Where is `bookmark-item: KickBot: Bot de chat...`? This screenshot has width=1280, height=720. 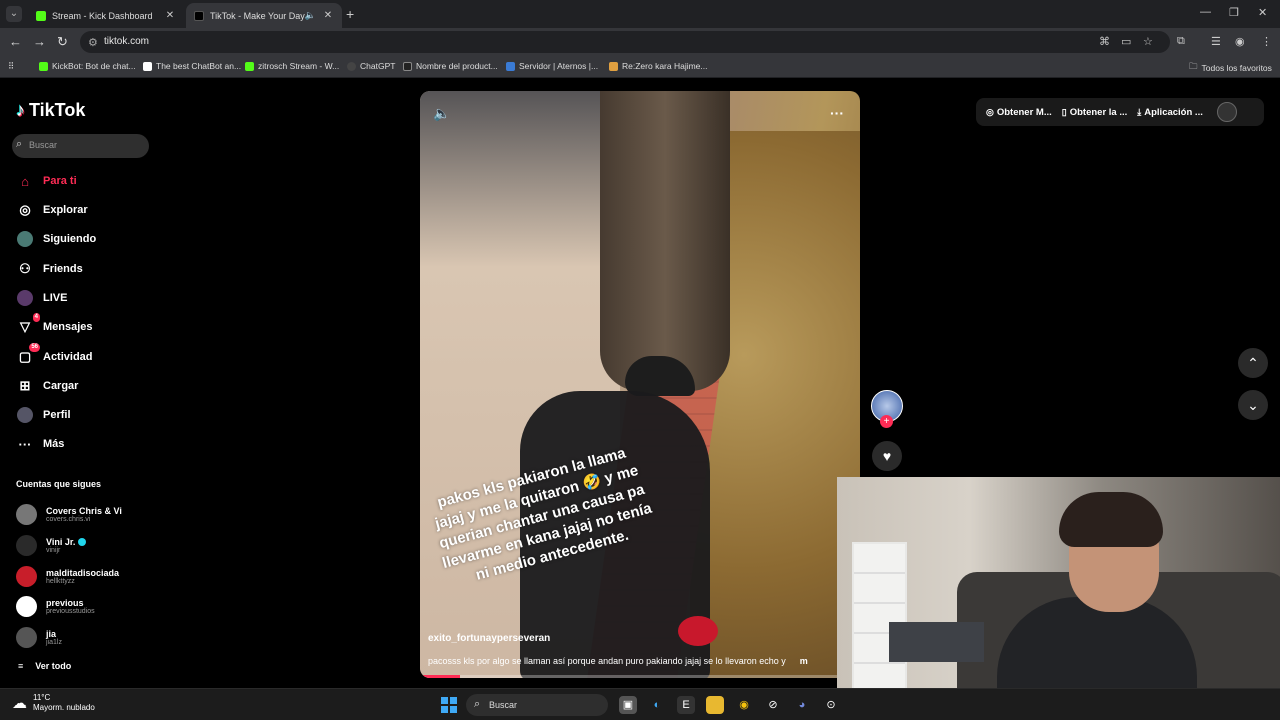 bookmark-item: KickBot: Bot de chat... is located at coordinates (87, 66).